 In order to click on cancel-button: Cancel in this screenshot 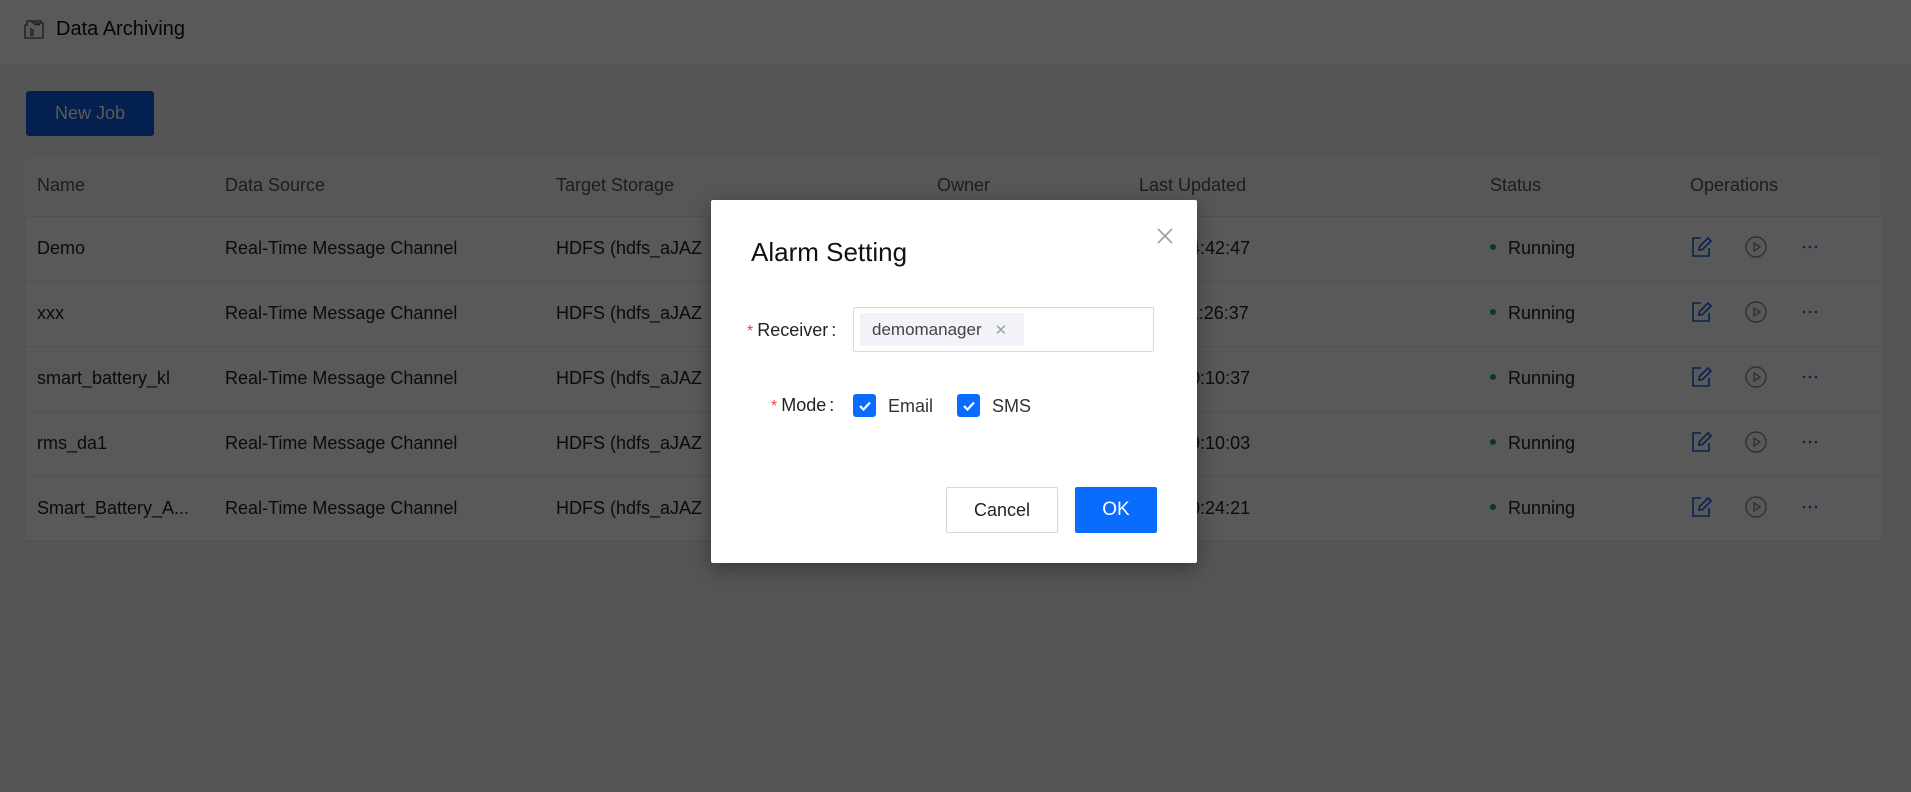, I will do `click(1002, 510)`.